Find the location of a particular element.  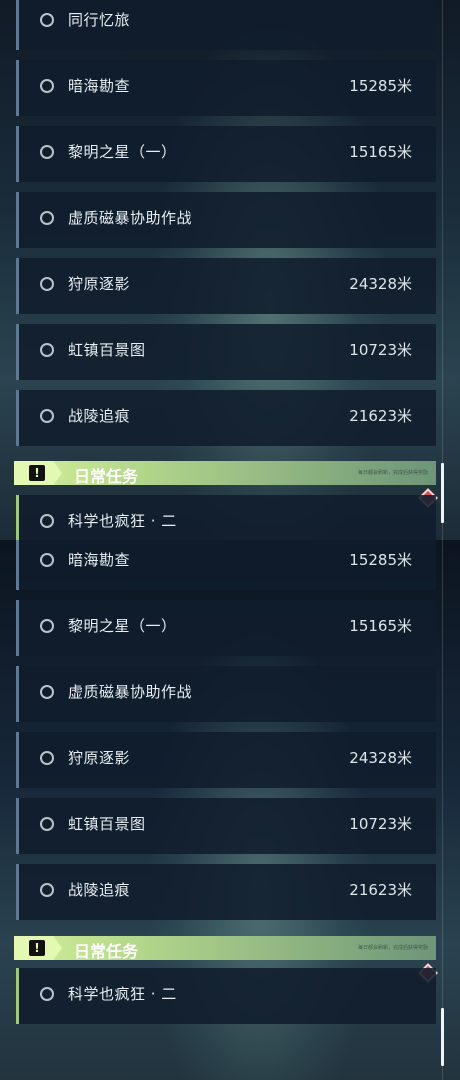

task-name: 同行忆旅 is located at coordinates (99, 20).